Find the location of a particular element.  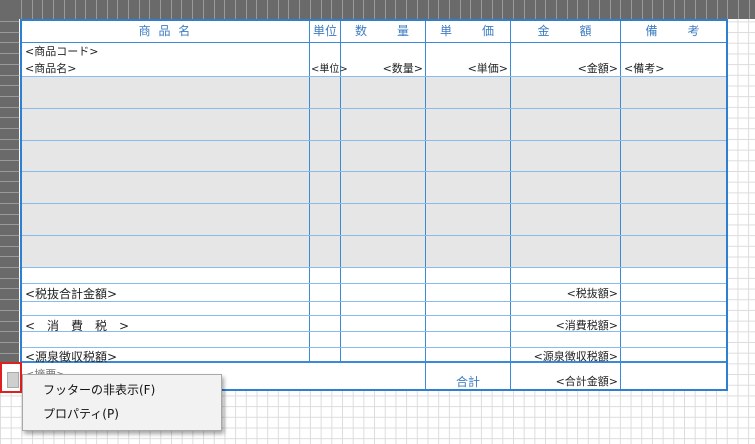

header-amount: 金 額 is located at coordinates (565, 31).